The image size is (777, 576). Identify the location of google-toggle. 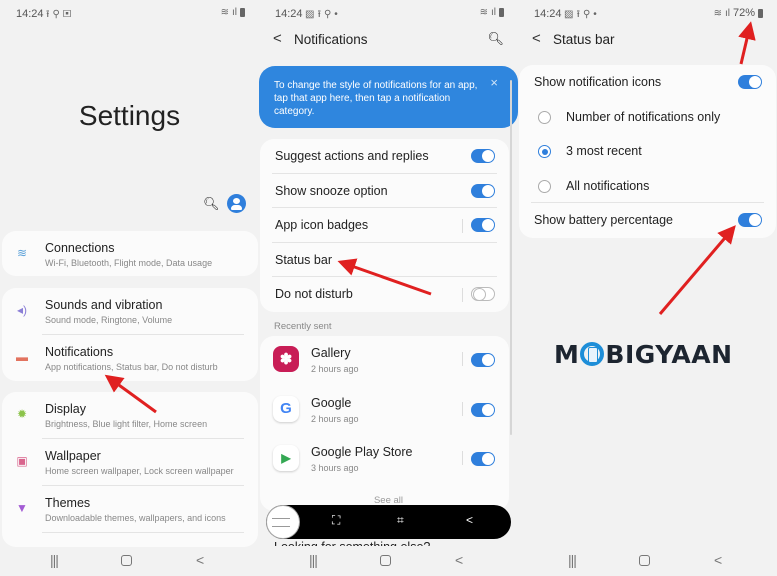
(483, 409).